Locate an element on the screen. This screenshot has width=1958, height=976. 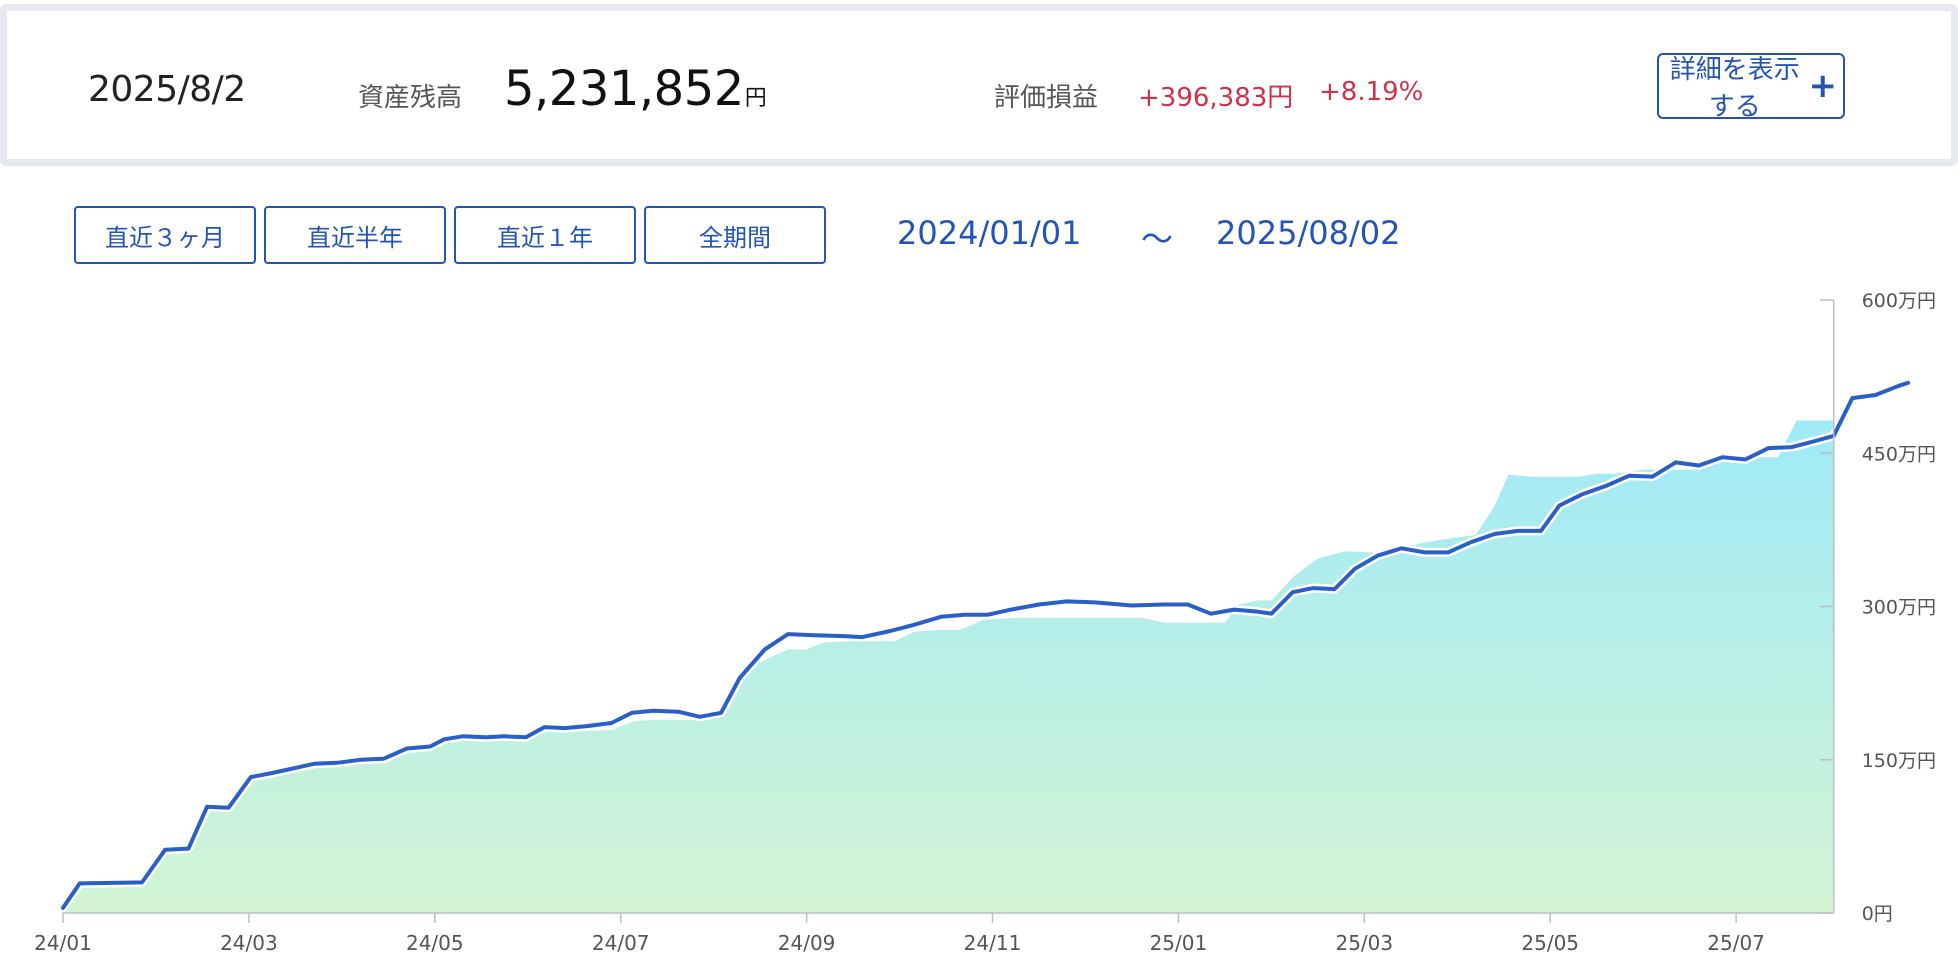
x-tick-label: 25/07 is located at coordinates (1736, 943).